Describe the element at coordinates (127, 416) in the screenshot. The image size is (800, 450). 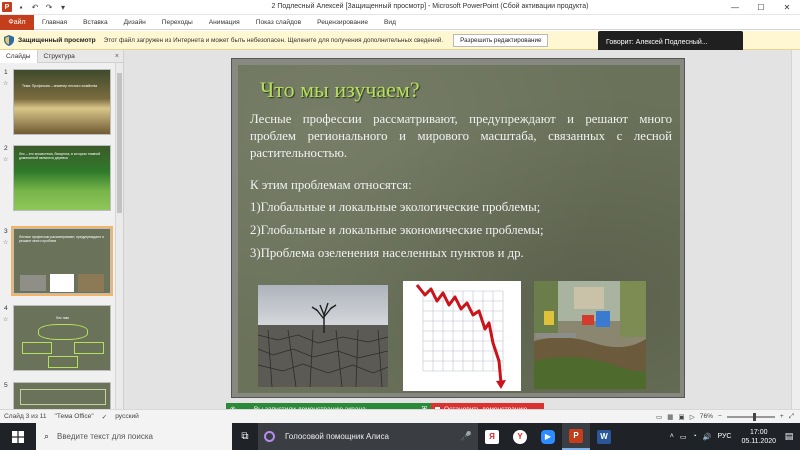
I see `language-indicator: русский` at that location.